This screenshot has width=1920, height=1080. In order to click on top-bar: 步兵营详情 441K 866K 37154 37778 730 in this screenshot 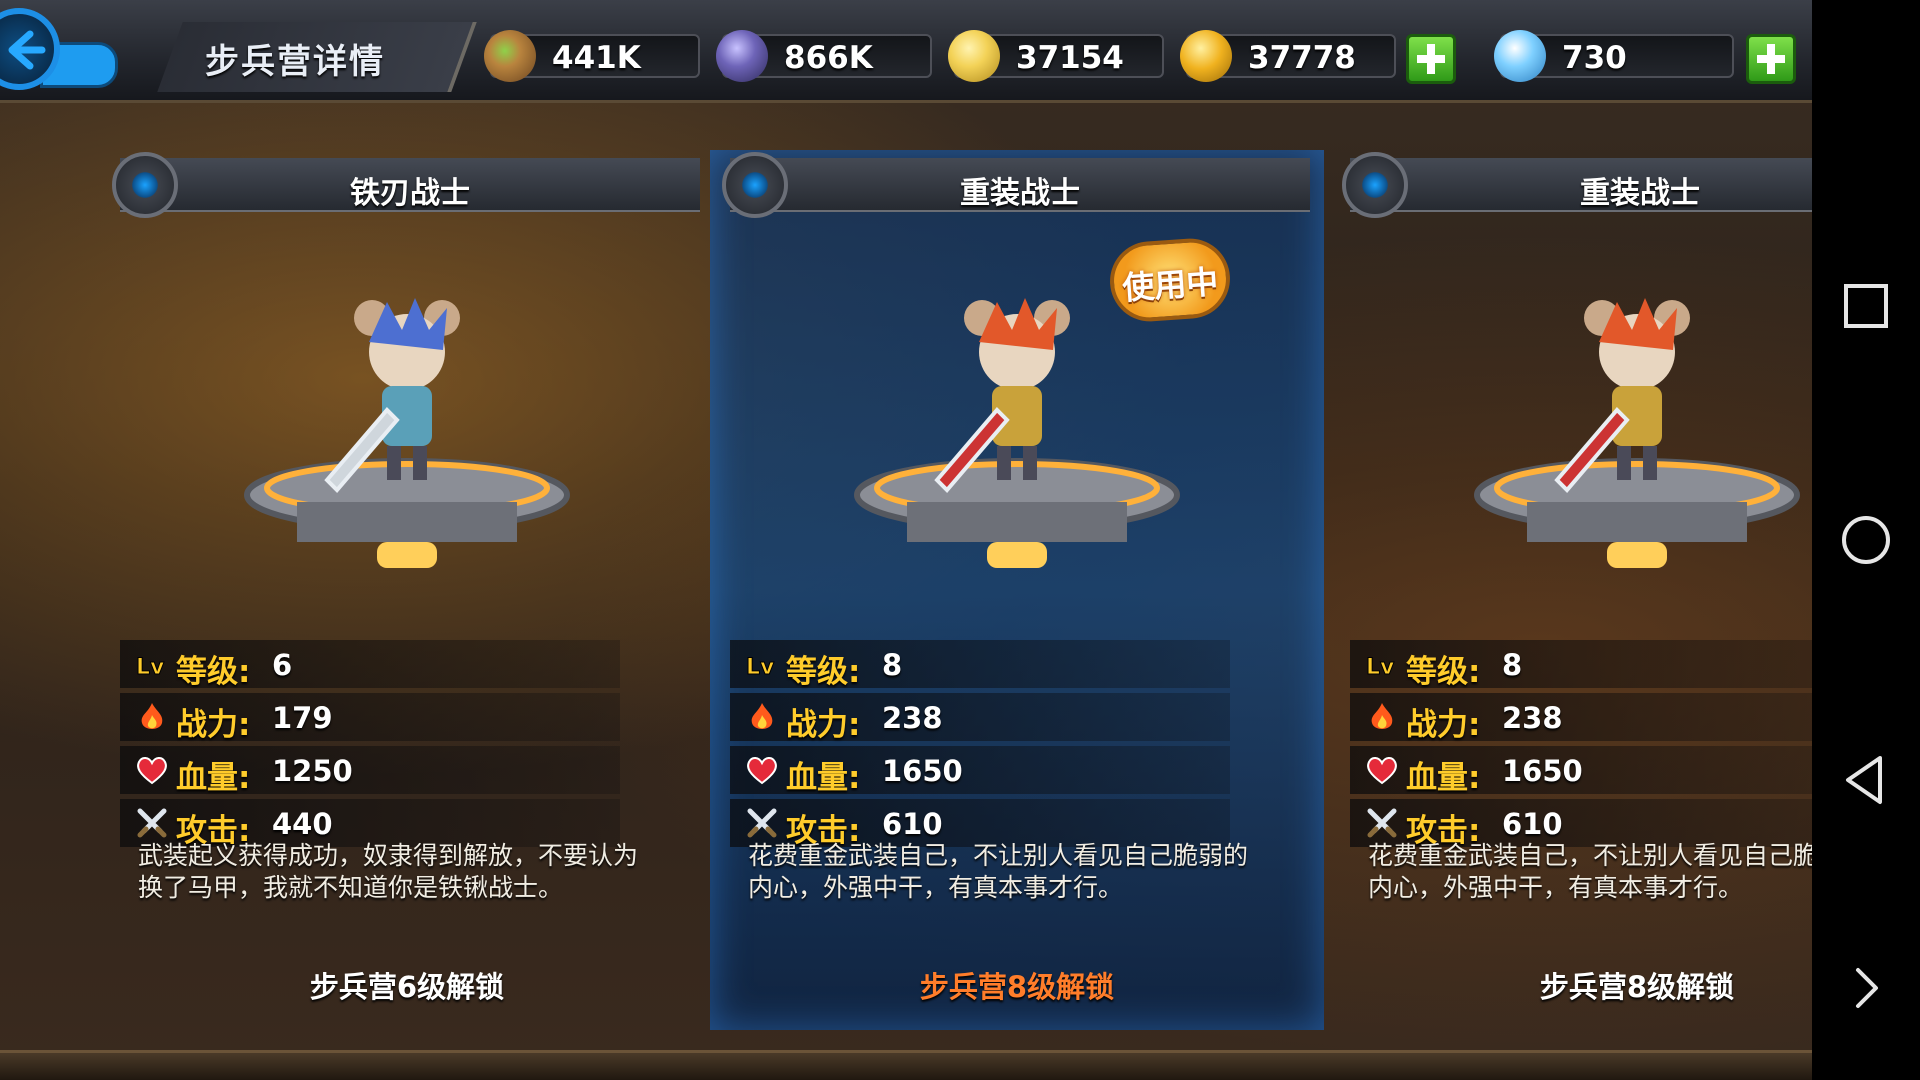, I will do `click(906, 51)`.